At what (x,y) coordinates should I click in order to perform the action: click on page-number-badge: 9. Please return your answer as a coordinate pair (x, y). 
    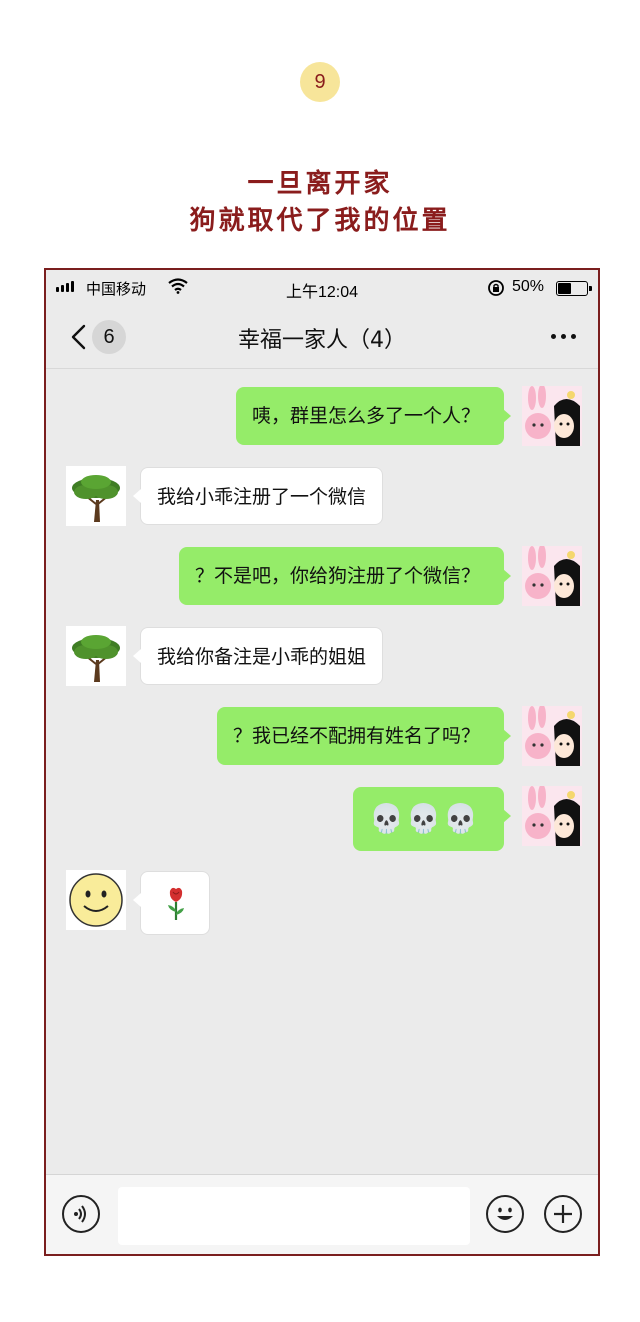
    Looking at the image, I should click on (320, 82).